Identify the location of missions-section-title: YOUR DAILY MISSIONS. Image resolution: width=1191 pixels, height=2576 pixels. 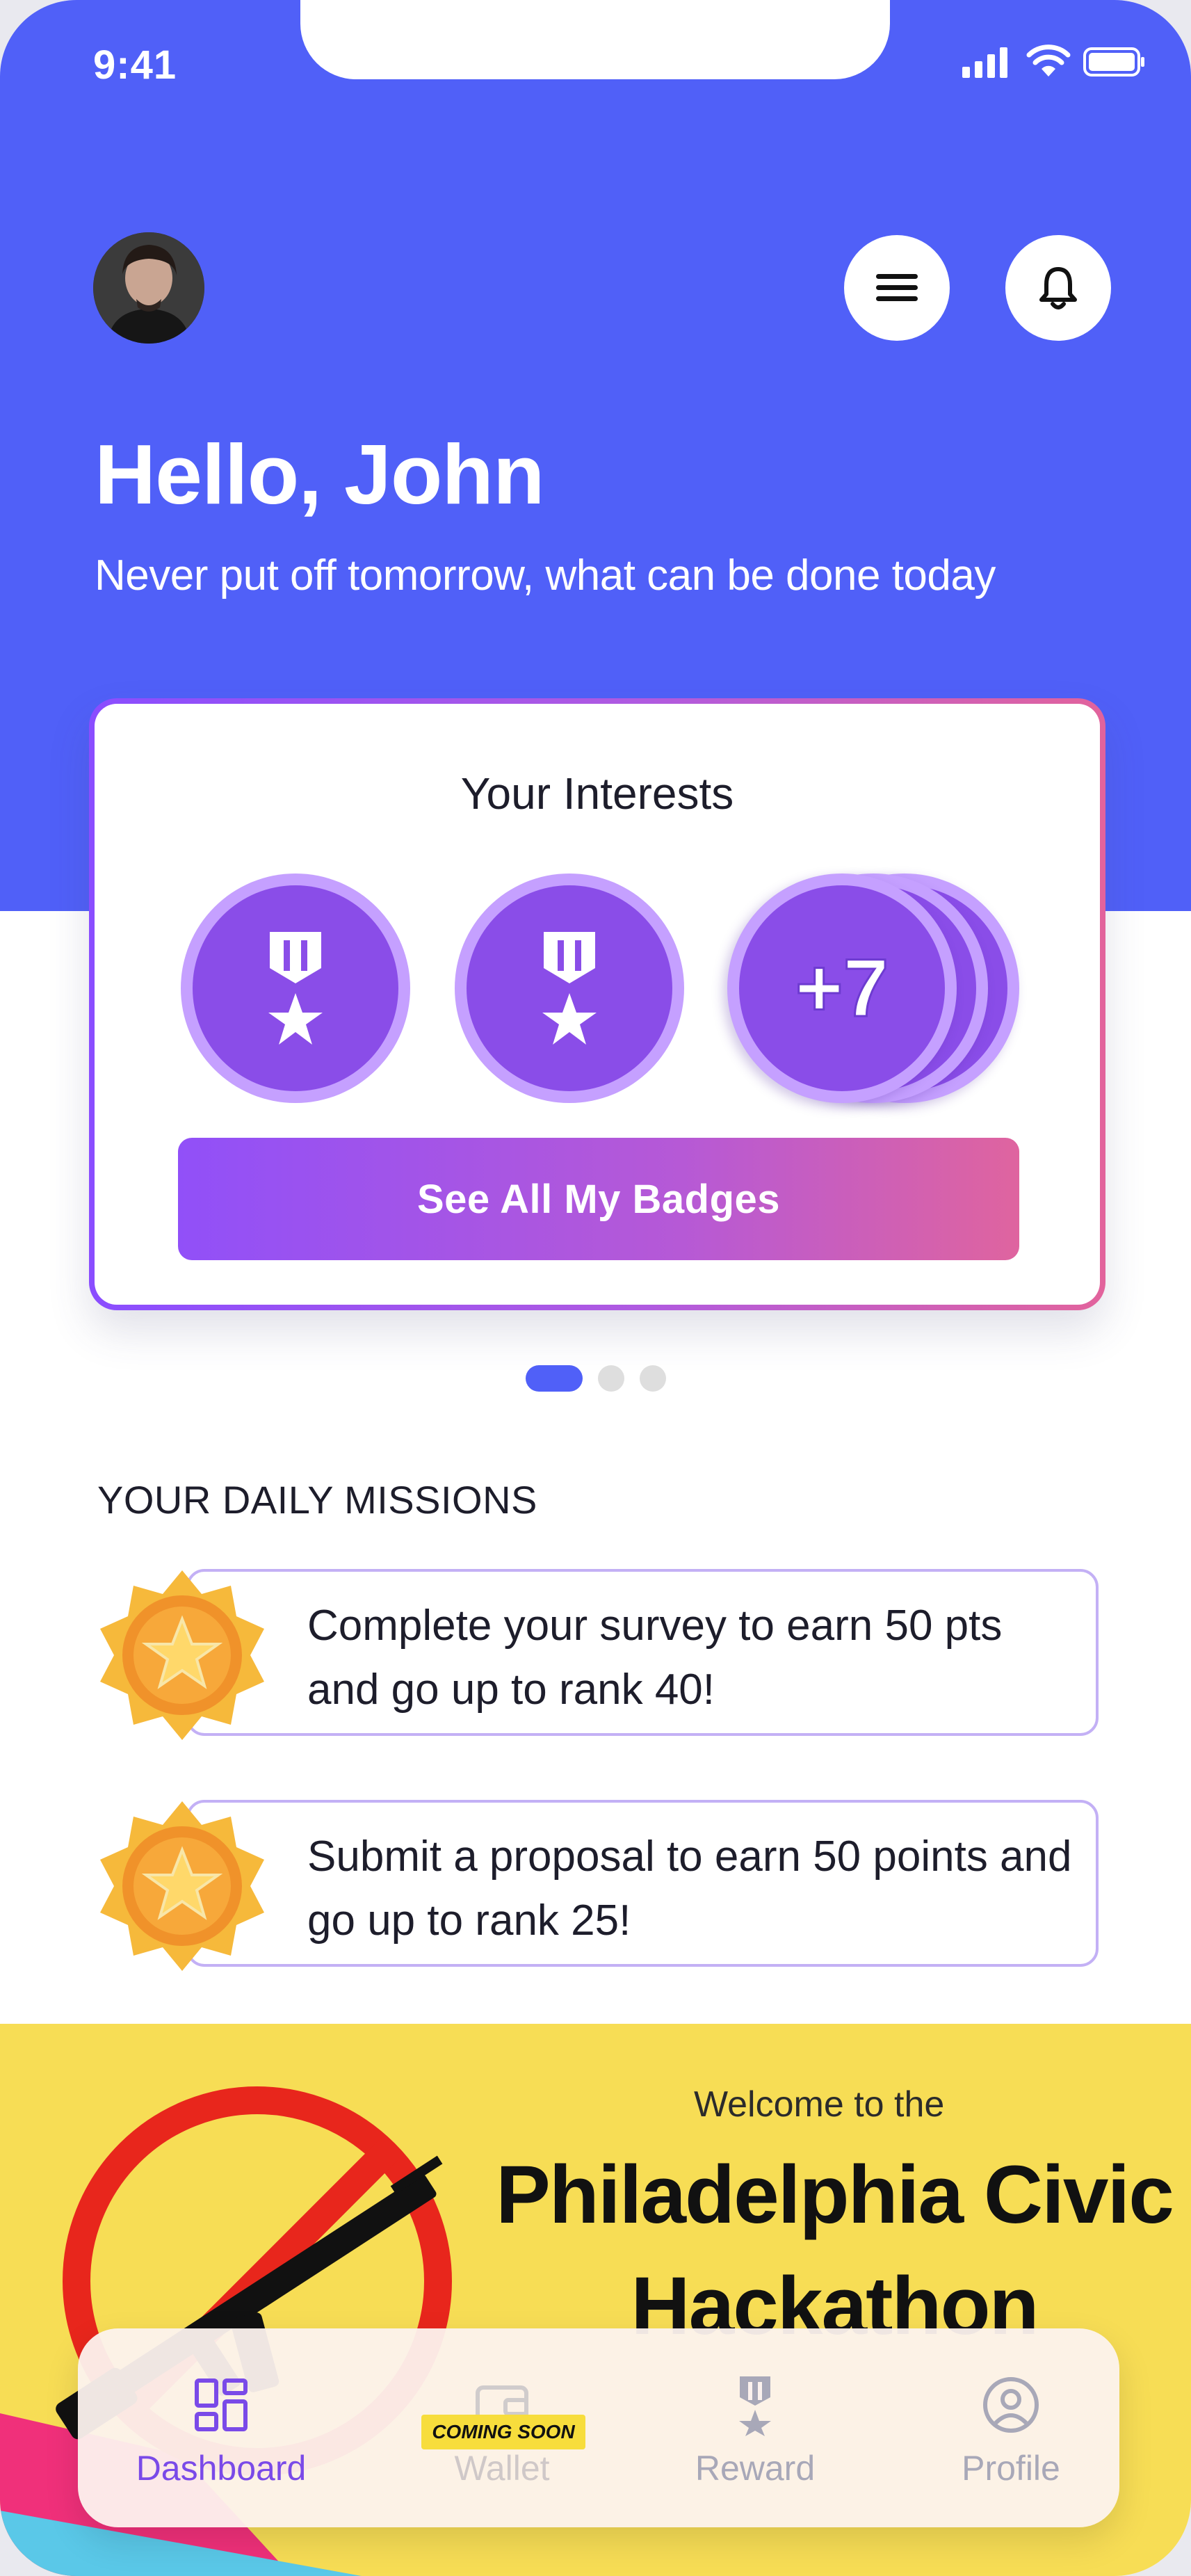
(317, 1500).